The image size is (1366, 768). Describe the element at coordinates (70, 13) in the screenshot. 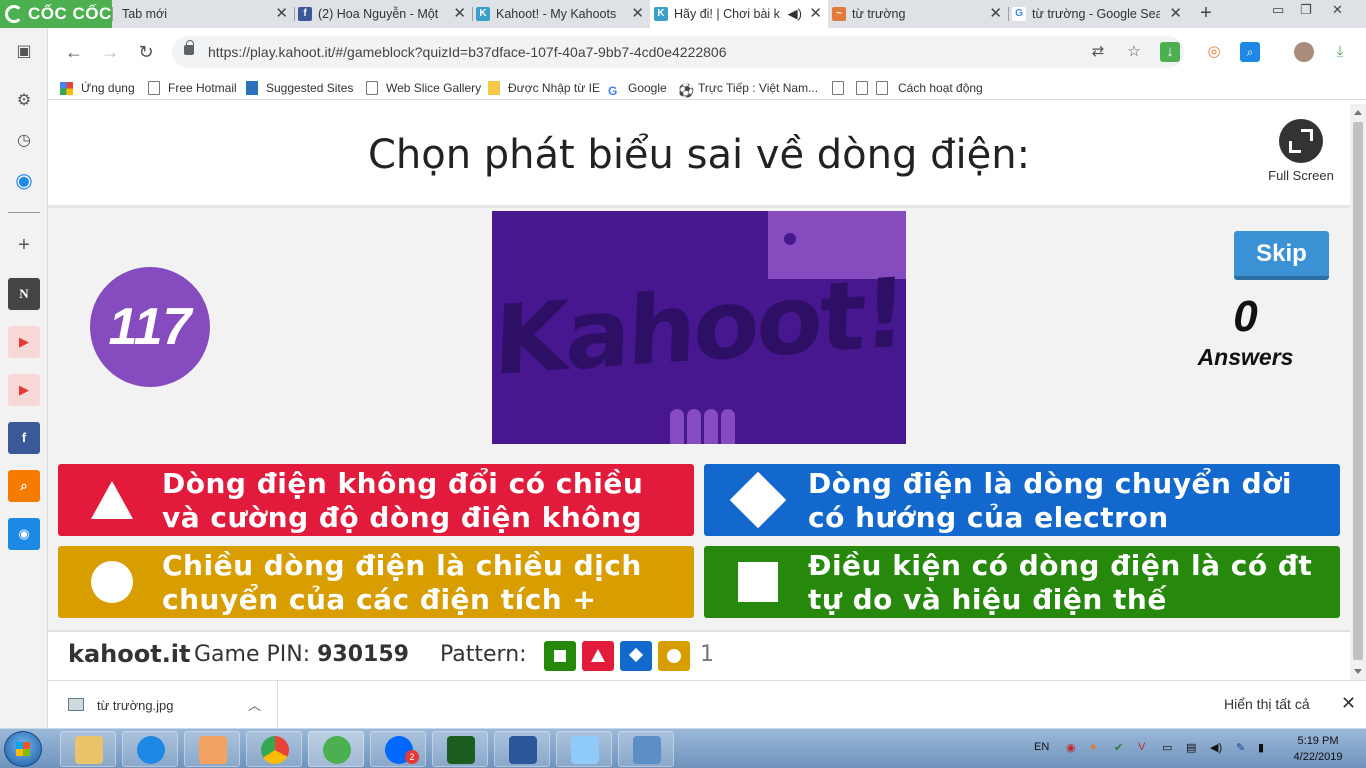

I see `brand-name: CỐC CỐC` at that location.